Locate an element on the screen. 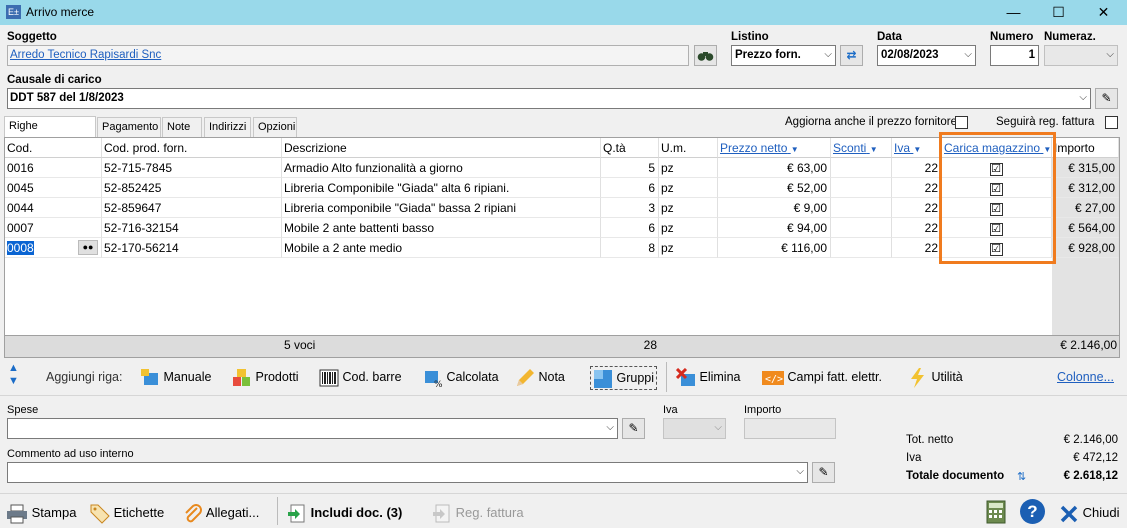 The image size is (1127, 528). numero-field: 1 is located at coordinates (1014, 55).